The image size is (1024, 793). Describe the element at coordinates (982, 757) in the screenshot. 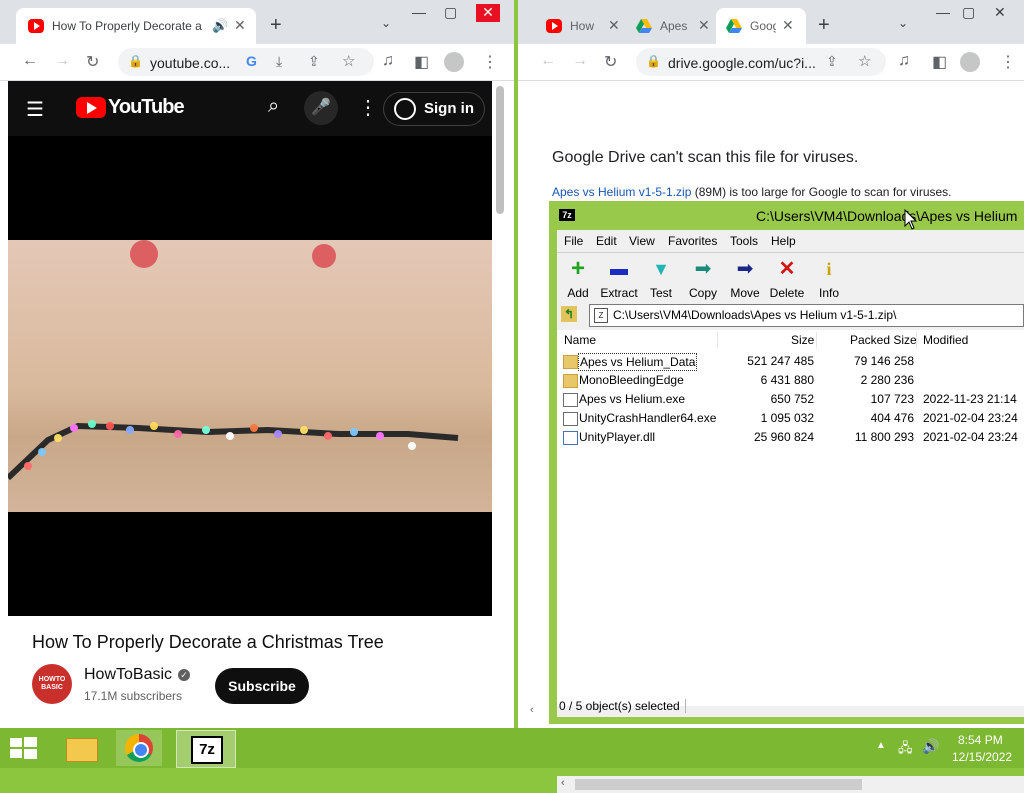

I see `clock-date: 12/15/2022` at that location.